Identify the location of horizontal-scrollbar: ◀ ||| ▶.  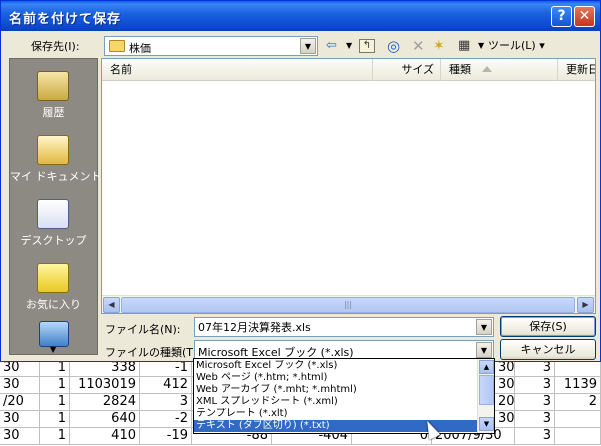
(348, 304).